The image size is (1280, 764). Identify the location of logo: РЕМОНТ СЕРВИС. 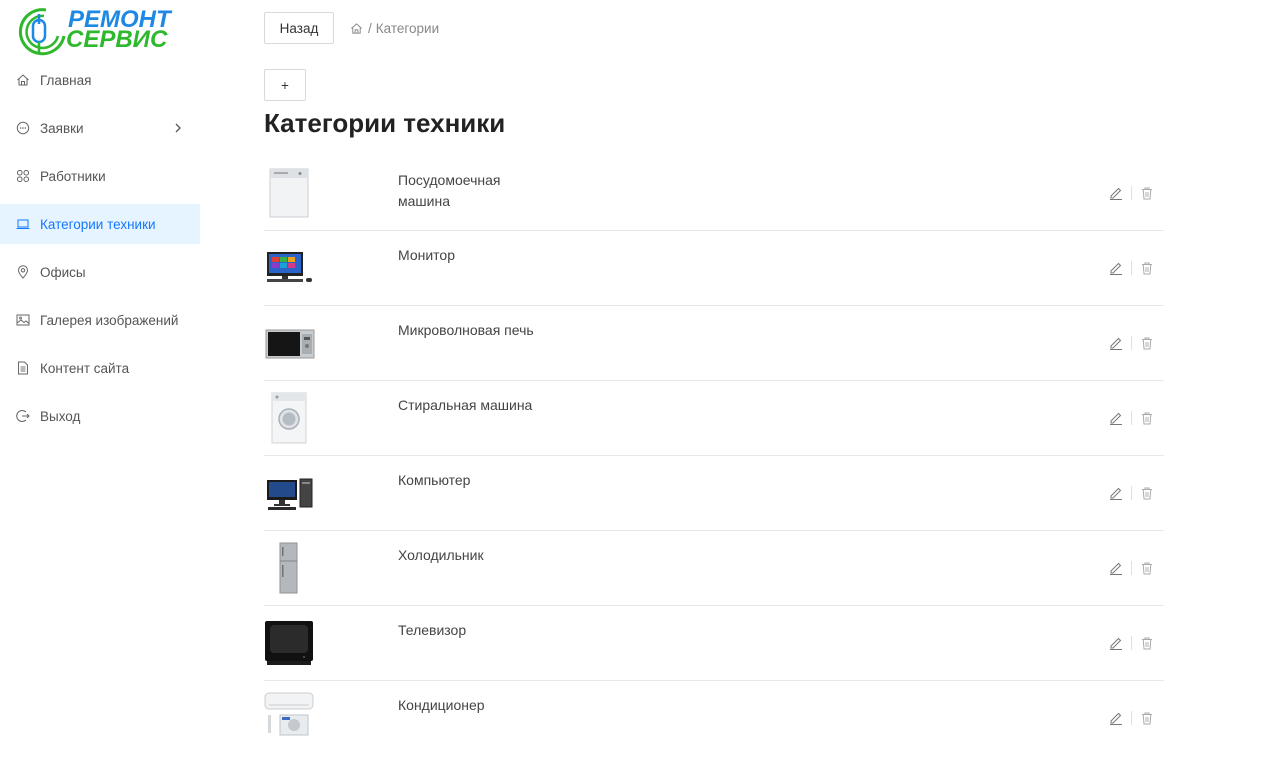
(96, 32).